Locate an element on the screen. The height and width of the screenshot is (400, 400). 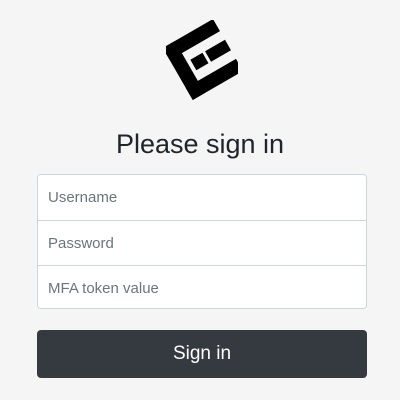
page-title: Please sign in is located at coordinates (200, 144).